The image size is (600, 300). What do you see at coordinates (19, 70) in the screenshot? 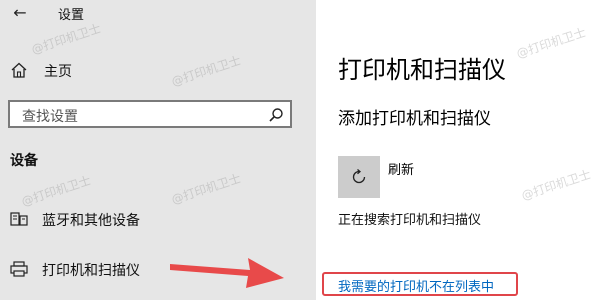
I see `home-icon` at bounding box center [19, 70].